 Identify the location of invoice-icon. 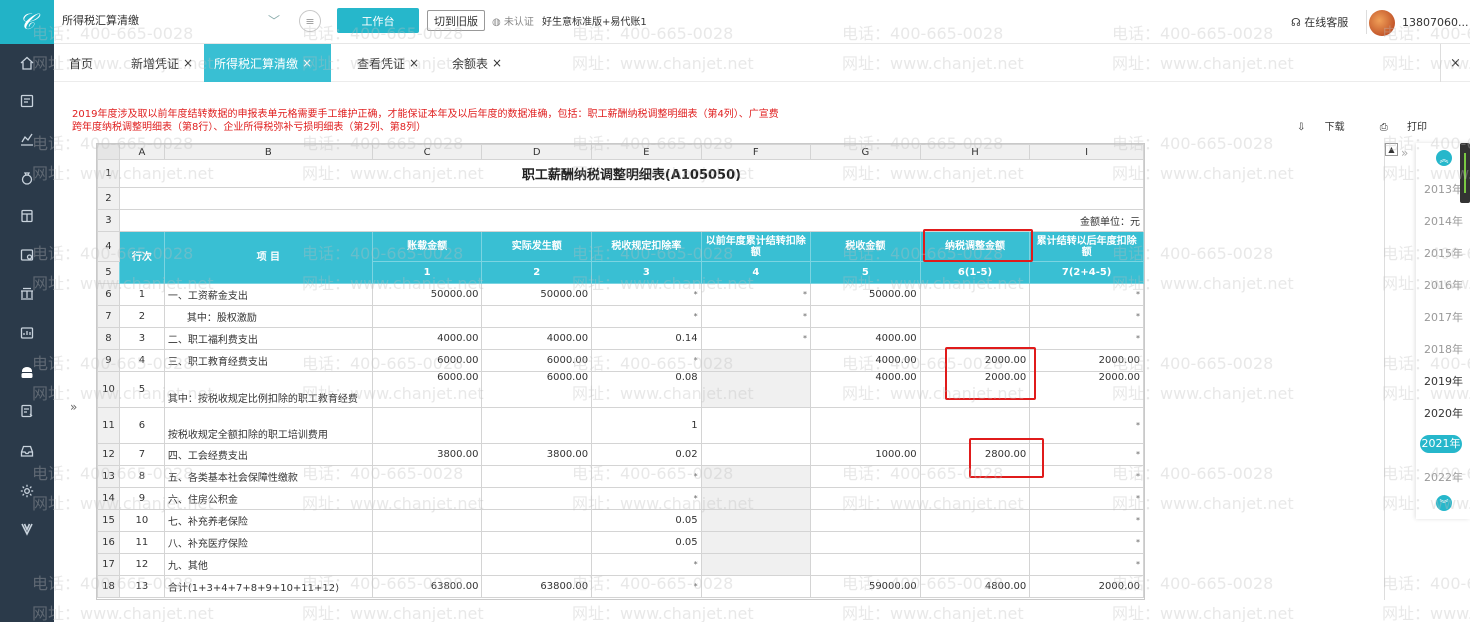
(27, 255).